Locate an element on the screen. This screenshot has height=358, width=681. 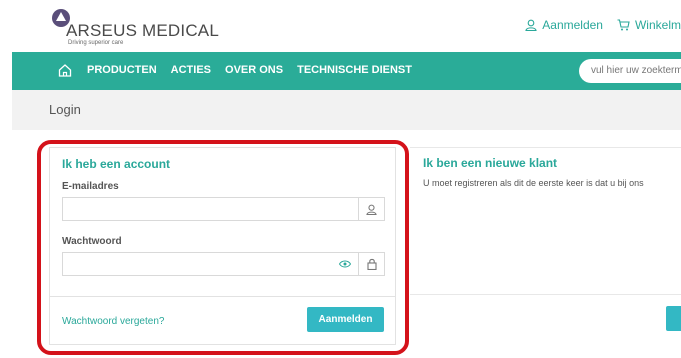
cart-icon is located at coordinates (623, 25).